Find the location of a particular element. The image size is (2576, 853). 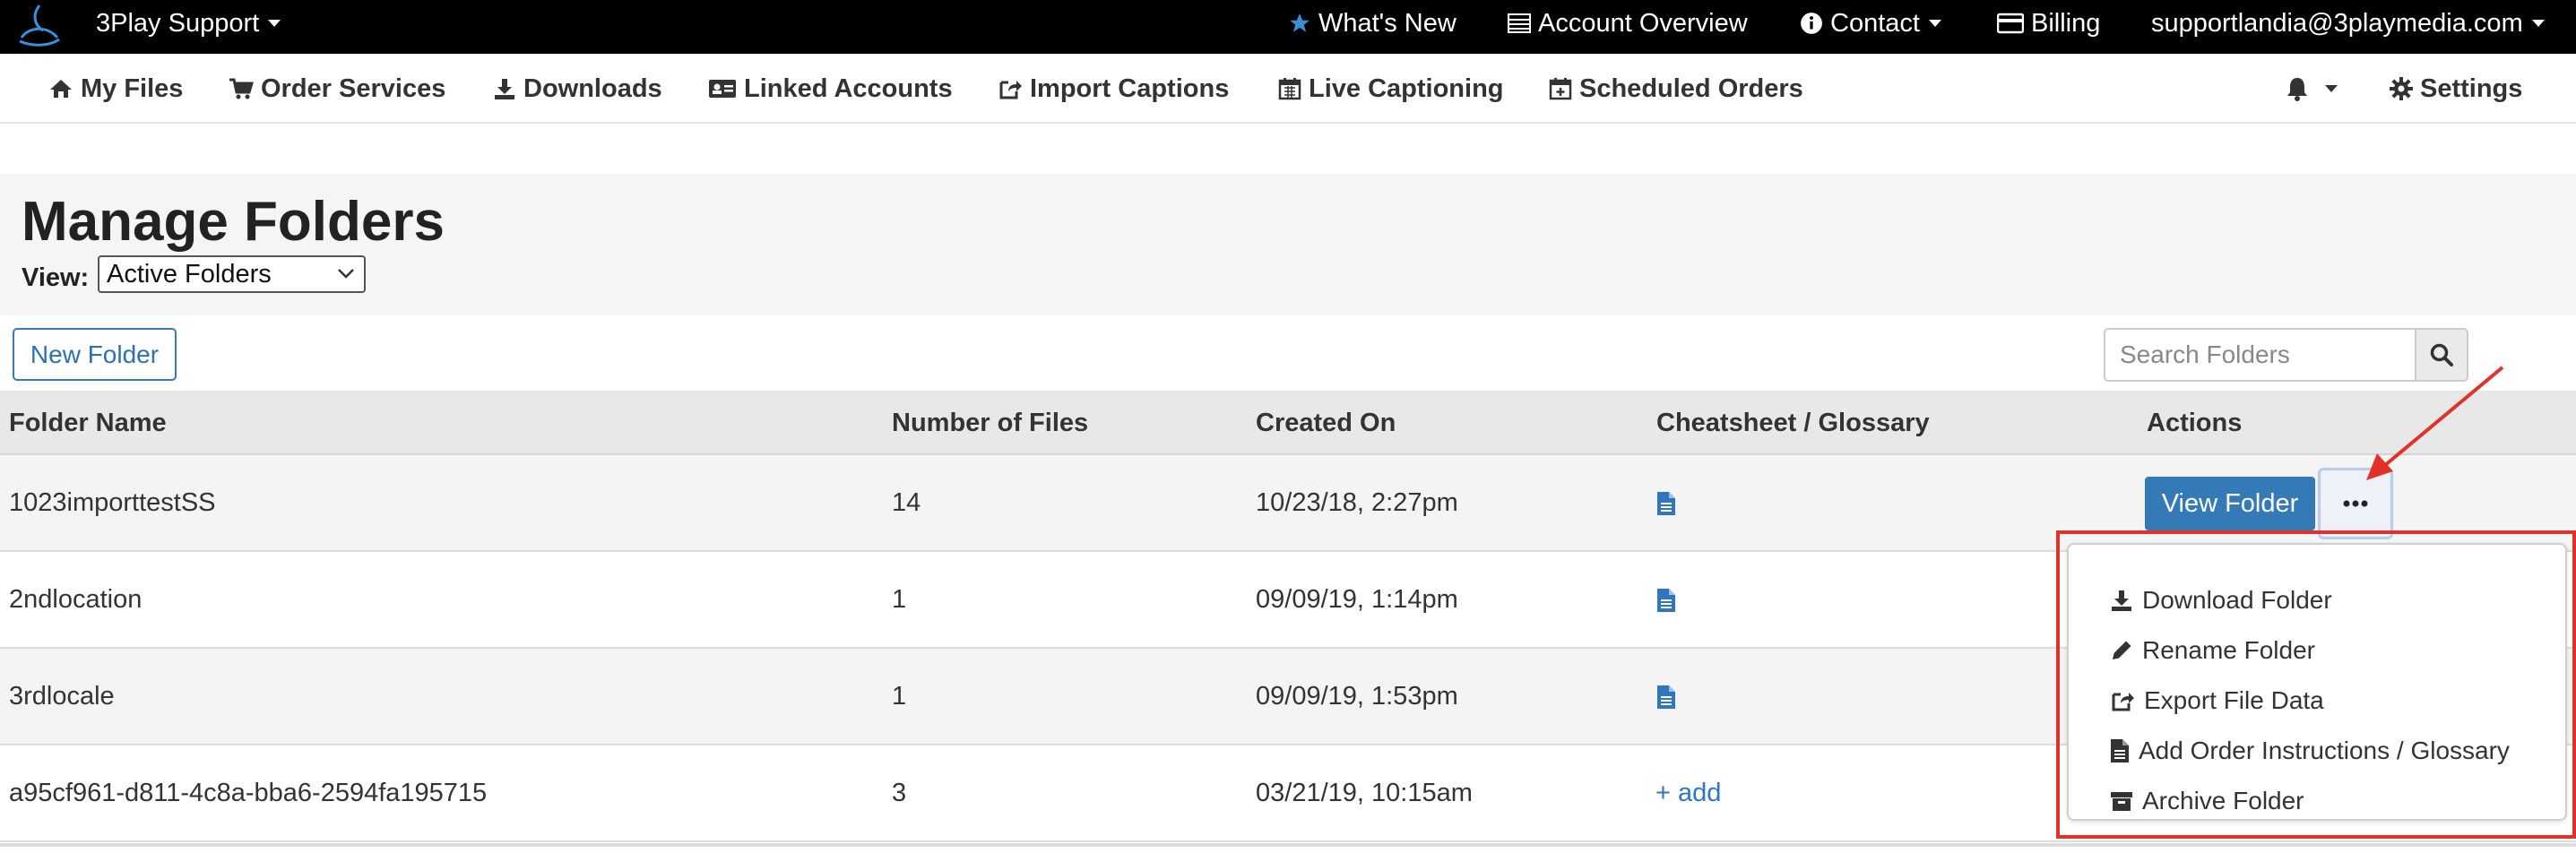

nav-linked-accounts: Linked Accounts is located at coordinates (830, 89).